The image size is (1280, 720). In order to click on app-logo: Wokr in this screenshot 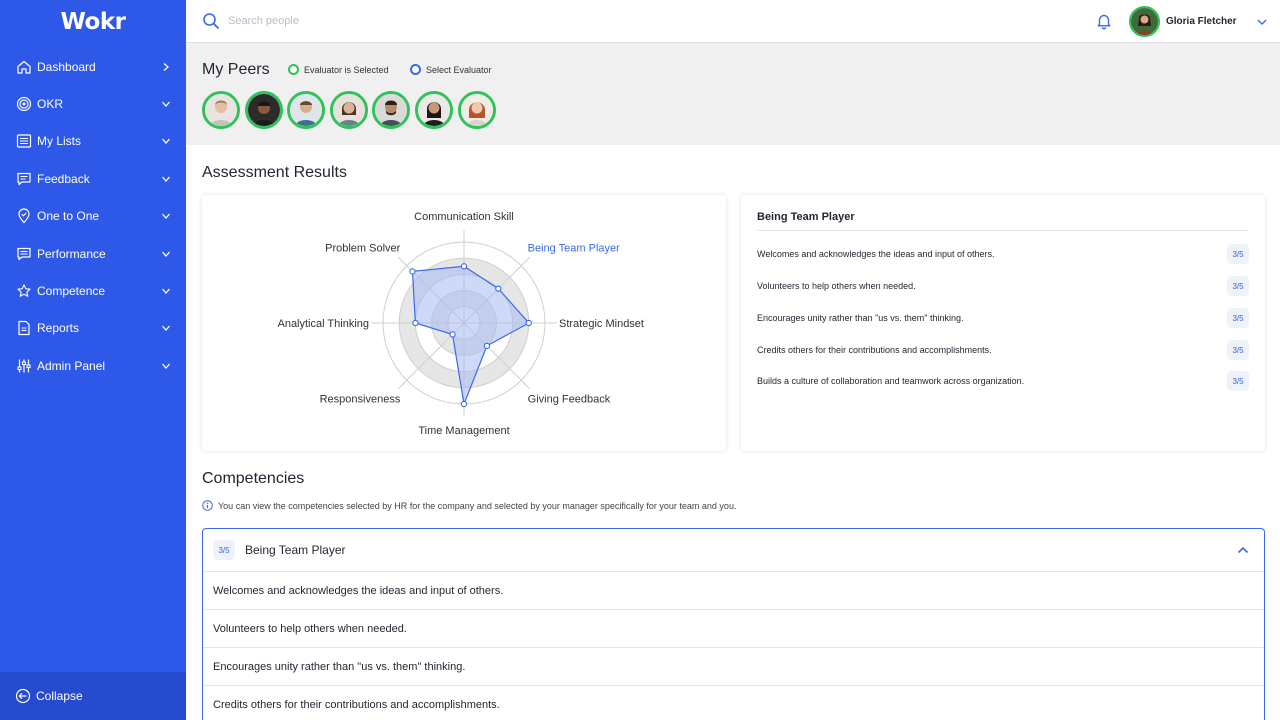, I will do `click(93, 21)`.